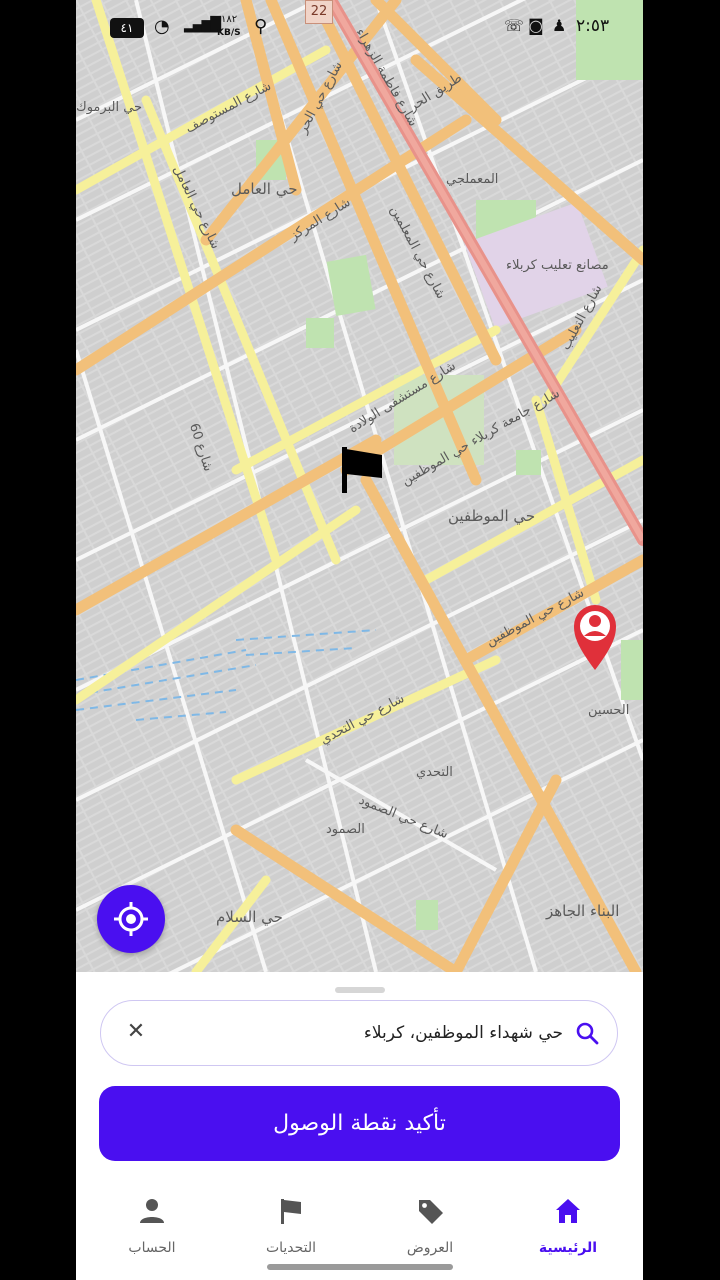 The height and width of the screenshot is (1280, 720). Describe the element at coordinates (430, 1225) in the screenshot. I see `tab-offers: العروض` at that location.